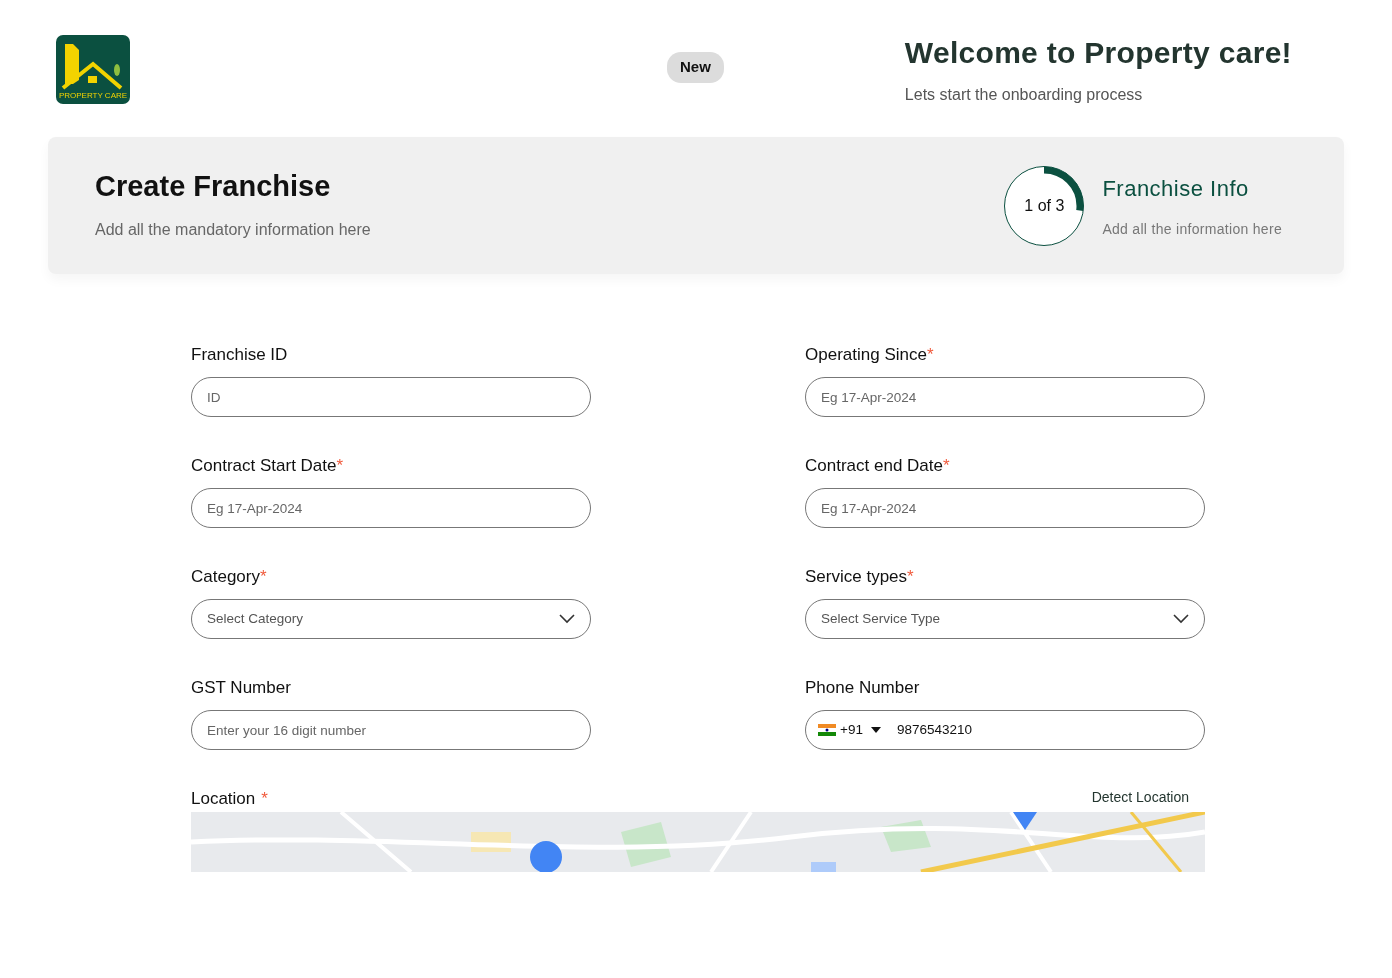 The height and width of the screenshot is (978, 1392). What do you see at coordinates (1098, 53) in the screenshot?
I see `welcome-title: Welcome to Property care!` at bounding box center [1098, 53].